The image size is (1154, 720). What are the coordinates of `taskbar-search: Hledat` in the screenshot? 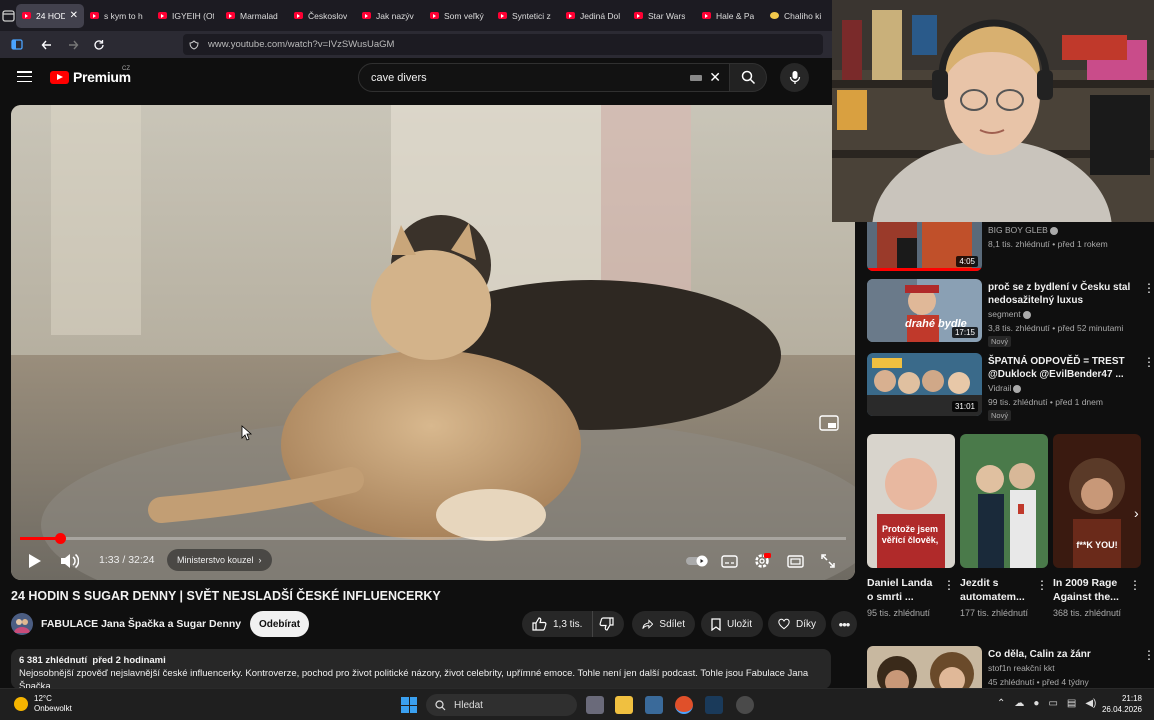 It's located at (501, 705).